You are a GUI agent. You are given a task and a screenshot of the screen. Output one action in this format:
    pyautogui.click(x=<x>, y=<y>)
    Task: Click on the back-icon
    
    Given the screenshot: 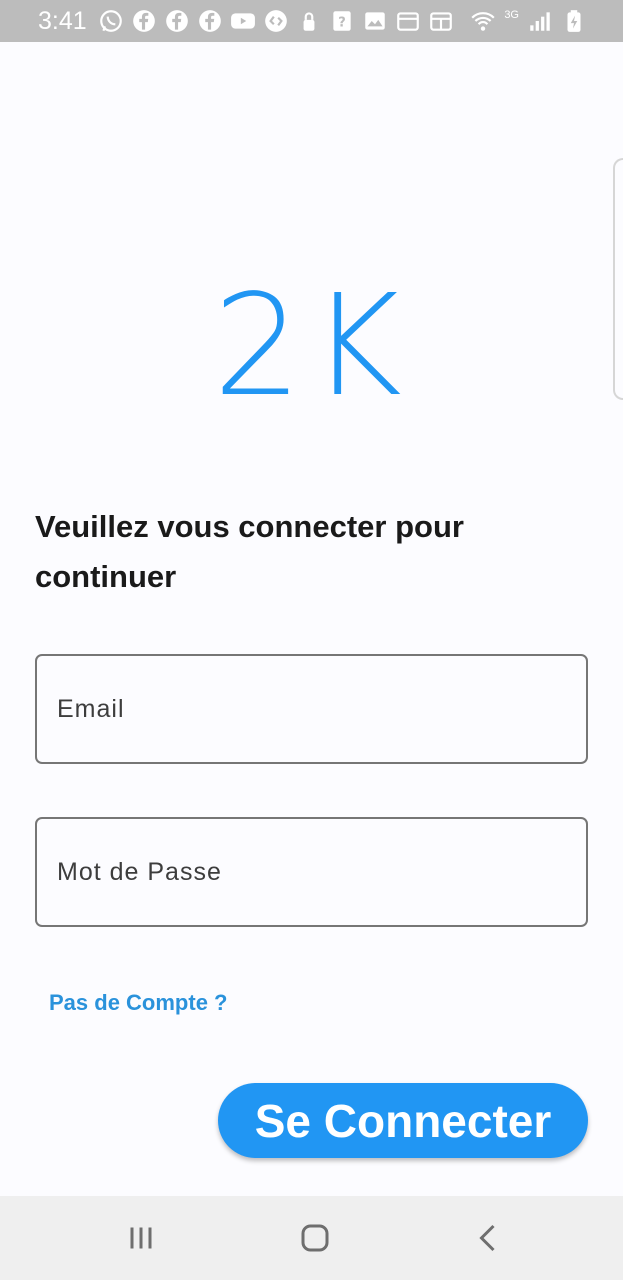 What is the action you would take?
    pyautogui.click(x=487, y=1238)
    